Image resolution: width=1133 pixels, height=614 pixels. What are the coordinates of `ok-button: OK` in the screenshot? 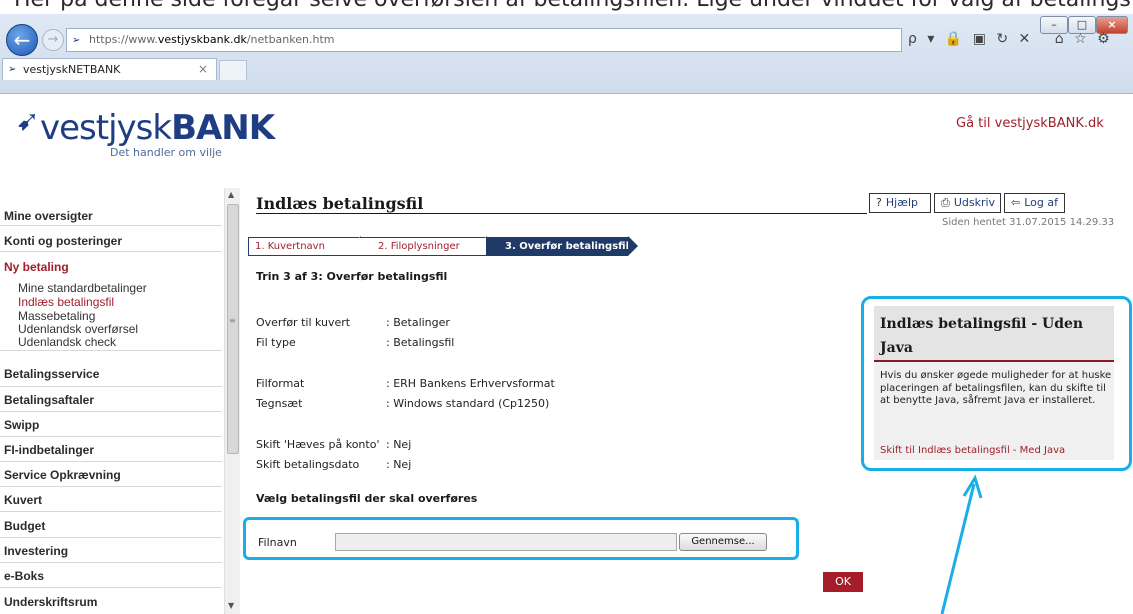 It's located at (843, 582).